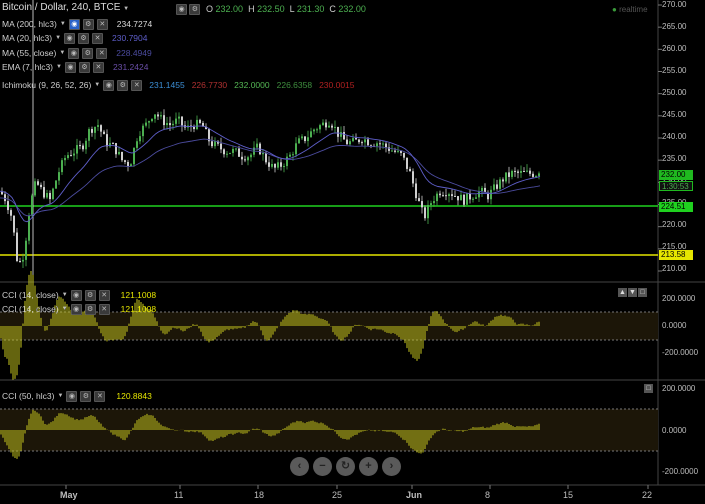 The height and width of the screenshot is (504, 705). I want to click on cci50-settings-icon: ⚙, so click(86, 396).